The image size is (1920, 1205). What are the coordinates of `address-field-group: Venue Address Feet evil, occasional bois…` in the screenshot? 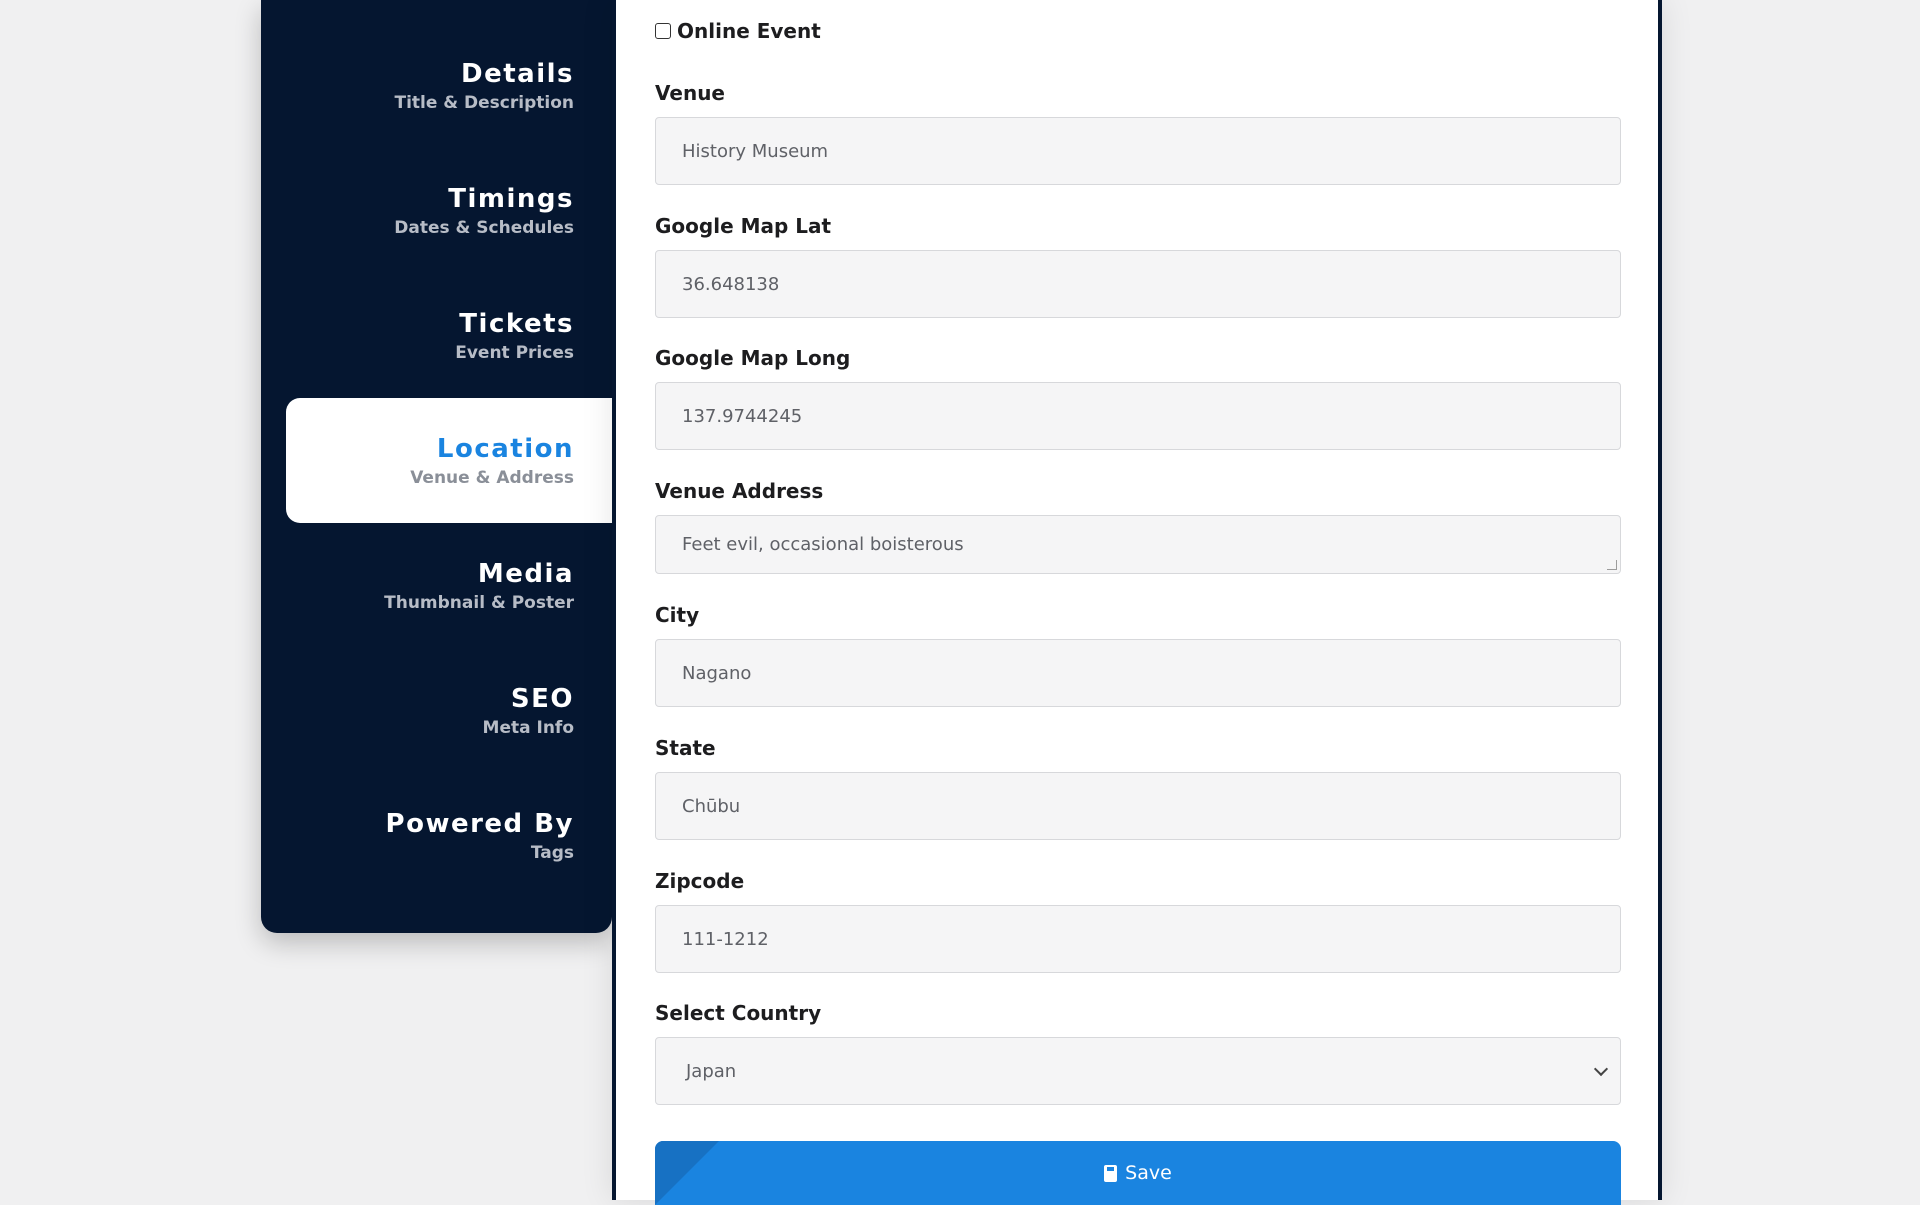 It's located at (1138, 525).